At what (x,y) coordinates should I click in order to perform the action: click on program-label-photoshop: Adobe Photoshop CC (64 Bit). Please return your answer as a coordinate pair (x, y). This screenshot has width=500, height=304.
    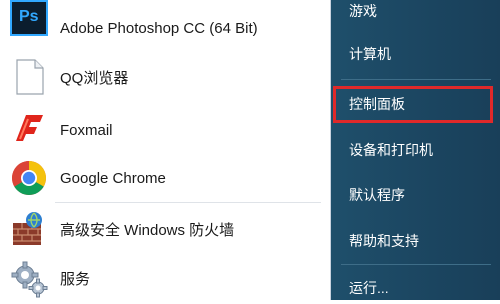
    Looking at the image, I should click on (159, 28).